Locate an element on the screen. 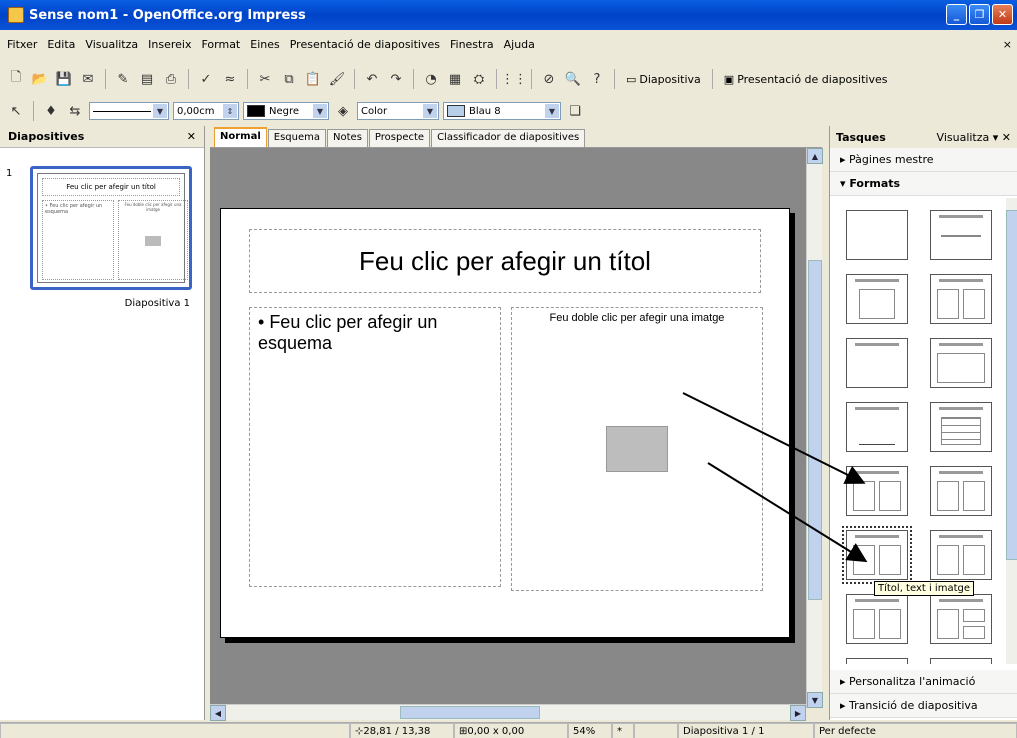 This screenshot has width=1017, height=738. area-fill-icon: ◈ is located at coordinates (343, 111).